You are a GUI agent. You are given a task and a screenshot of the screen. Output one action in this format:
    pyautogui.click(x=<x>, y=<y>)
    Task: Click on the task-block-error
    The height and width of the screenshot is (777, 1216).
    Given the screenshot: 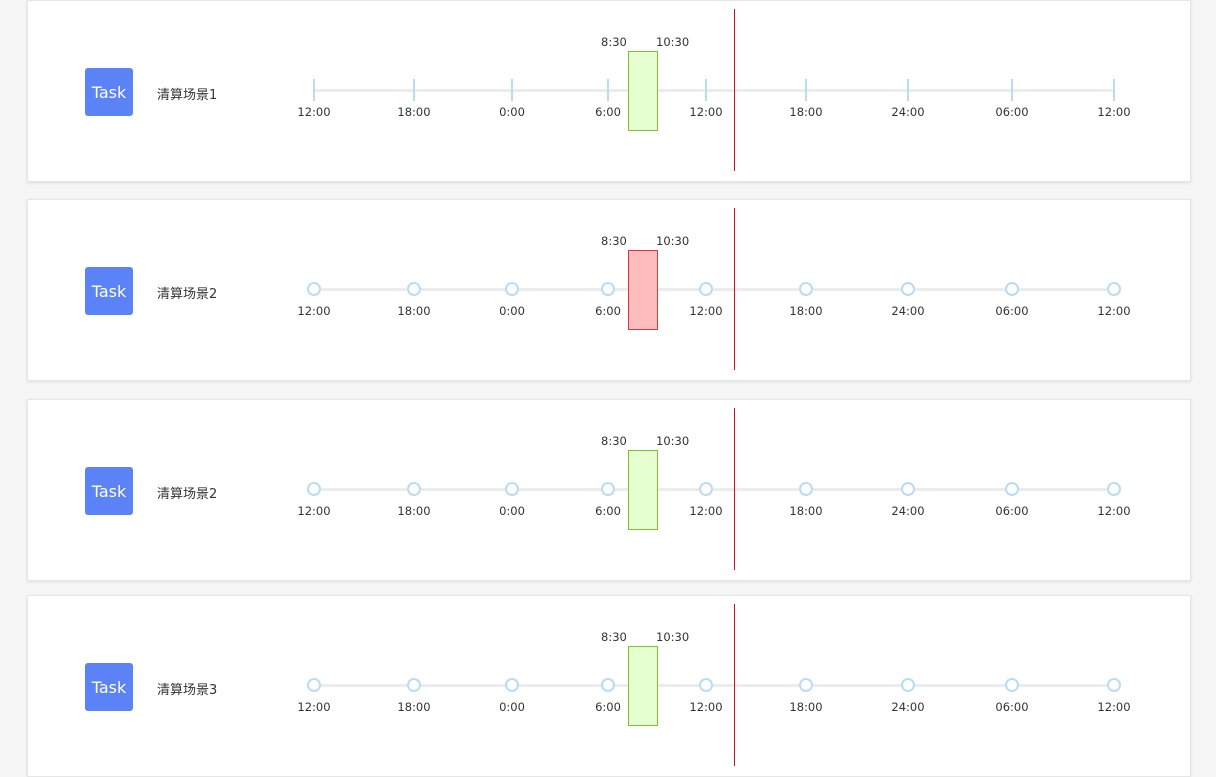 What is the action you would take?
    pyautogui.click(x=643, y=290)
    